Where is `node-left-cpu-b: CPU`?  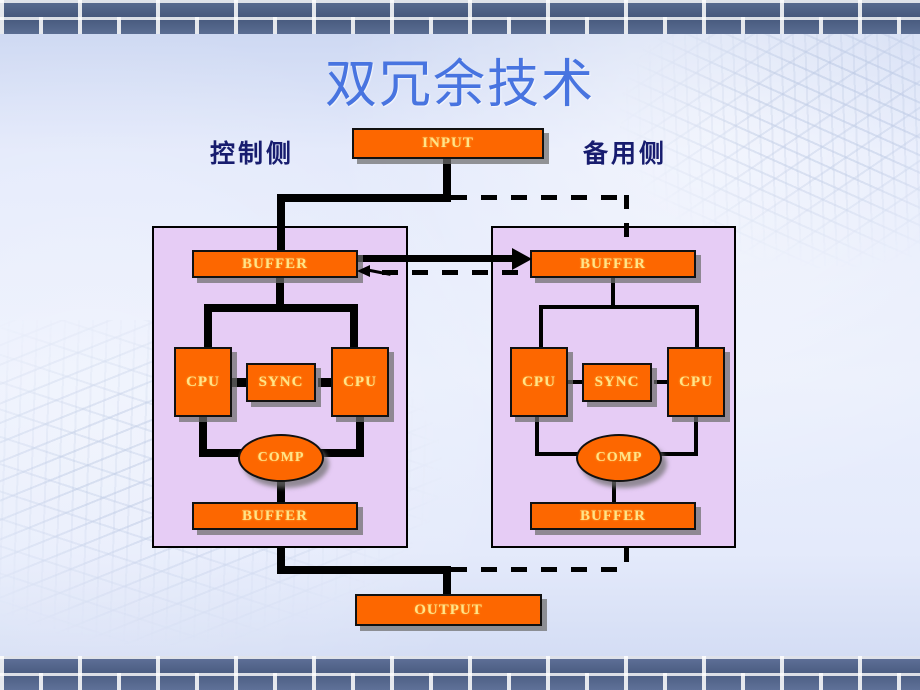 node-left-cpu-b: CPU is located at coordinates (360, 382).